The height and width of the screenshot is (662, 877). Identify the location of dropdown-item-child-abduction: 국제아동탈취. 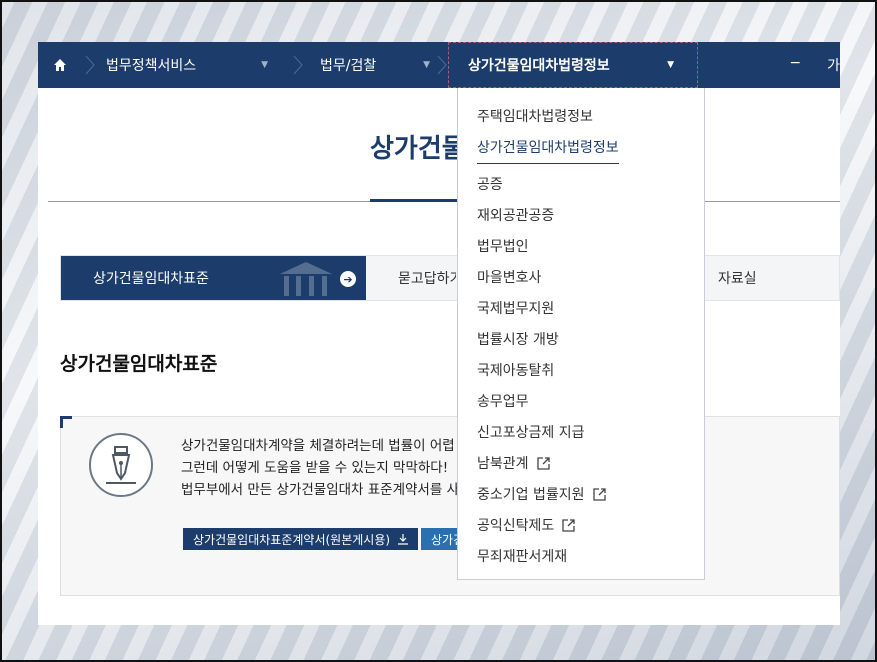
(590, 375).